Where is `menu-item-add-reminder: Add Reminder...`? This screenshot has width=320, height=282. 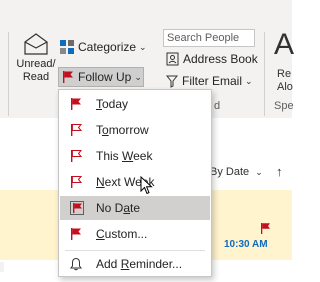 menu-item-add-reminder: Add Reminder... is located at coordinates (135, 264).